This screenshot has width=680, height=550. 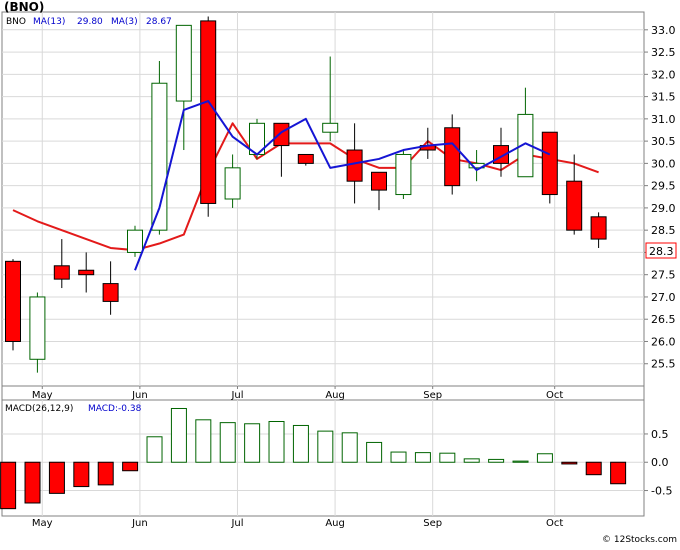 What do you see at coordinates (663, 297) in the screenshot?
I see `price-y-tick-label: 27.0` at bounding box center [663, 297].